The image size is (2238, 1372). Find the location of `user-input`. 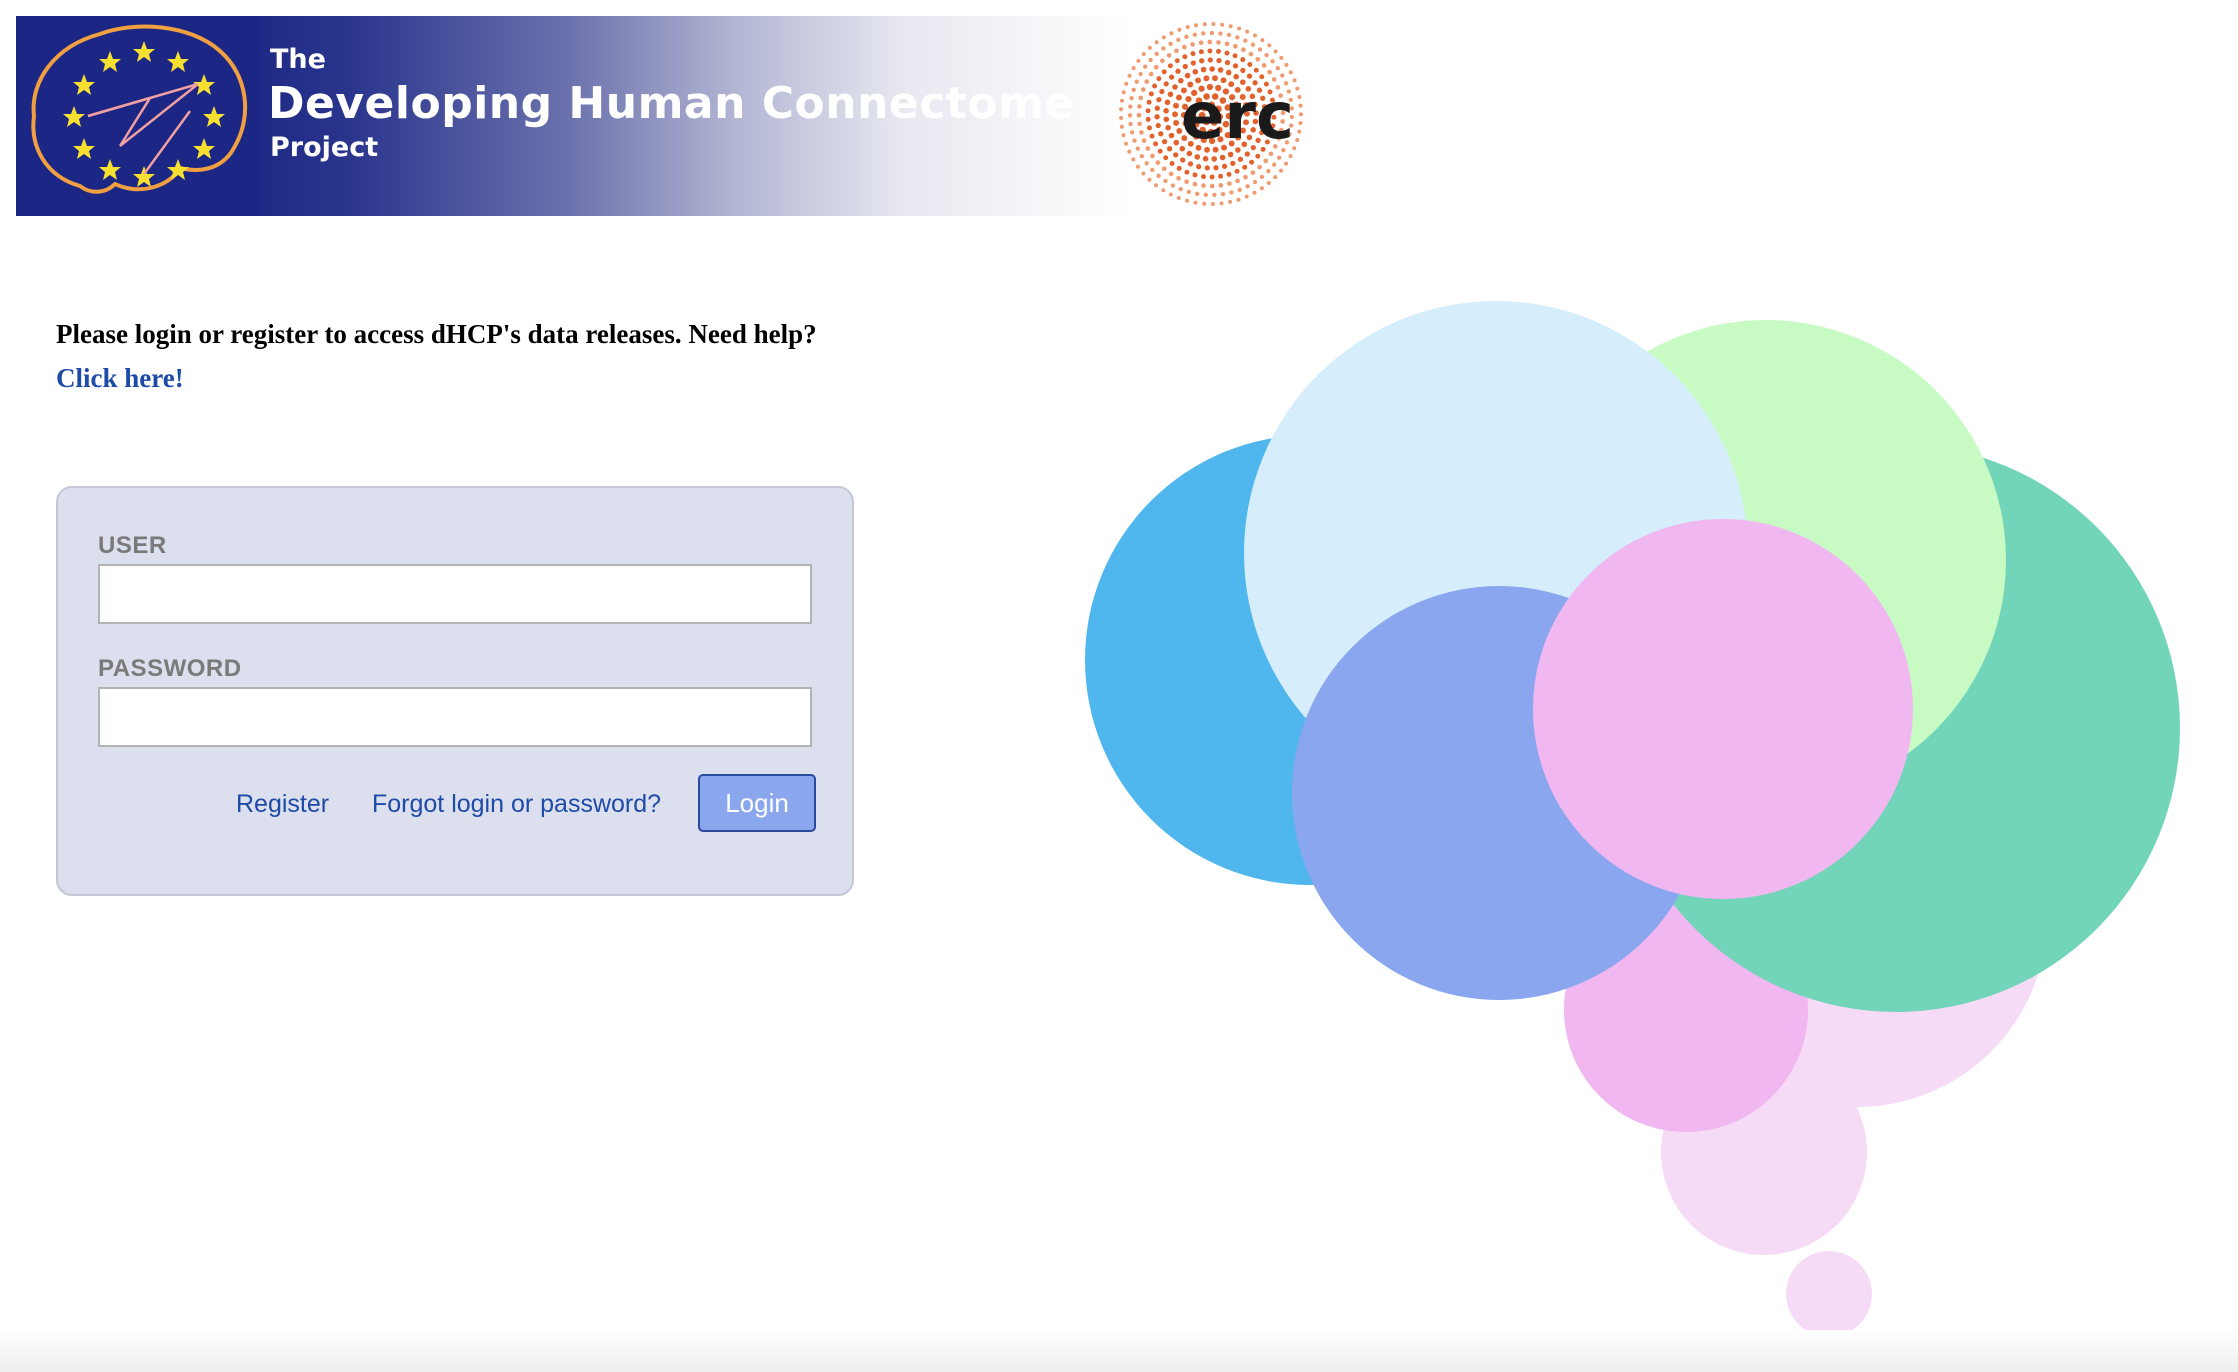

user-input is located at coordinates (455, 594).